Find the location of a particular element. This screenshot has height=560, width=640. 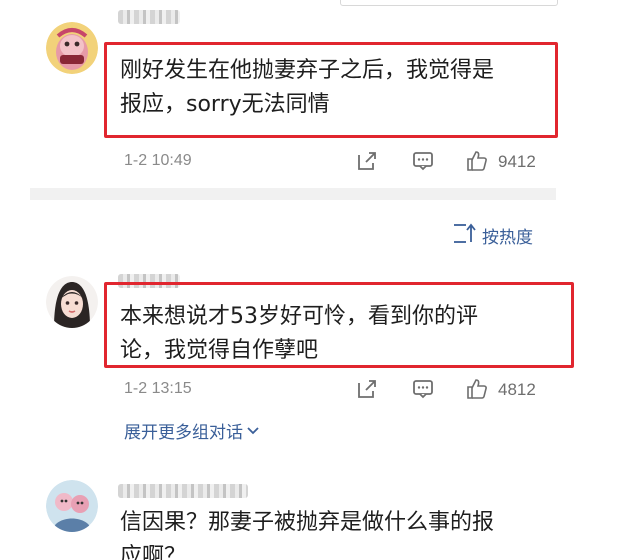

comment-text-line: 本来想说才53岁好可怜，看到你的评 is located at coordinates (299, 316).